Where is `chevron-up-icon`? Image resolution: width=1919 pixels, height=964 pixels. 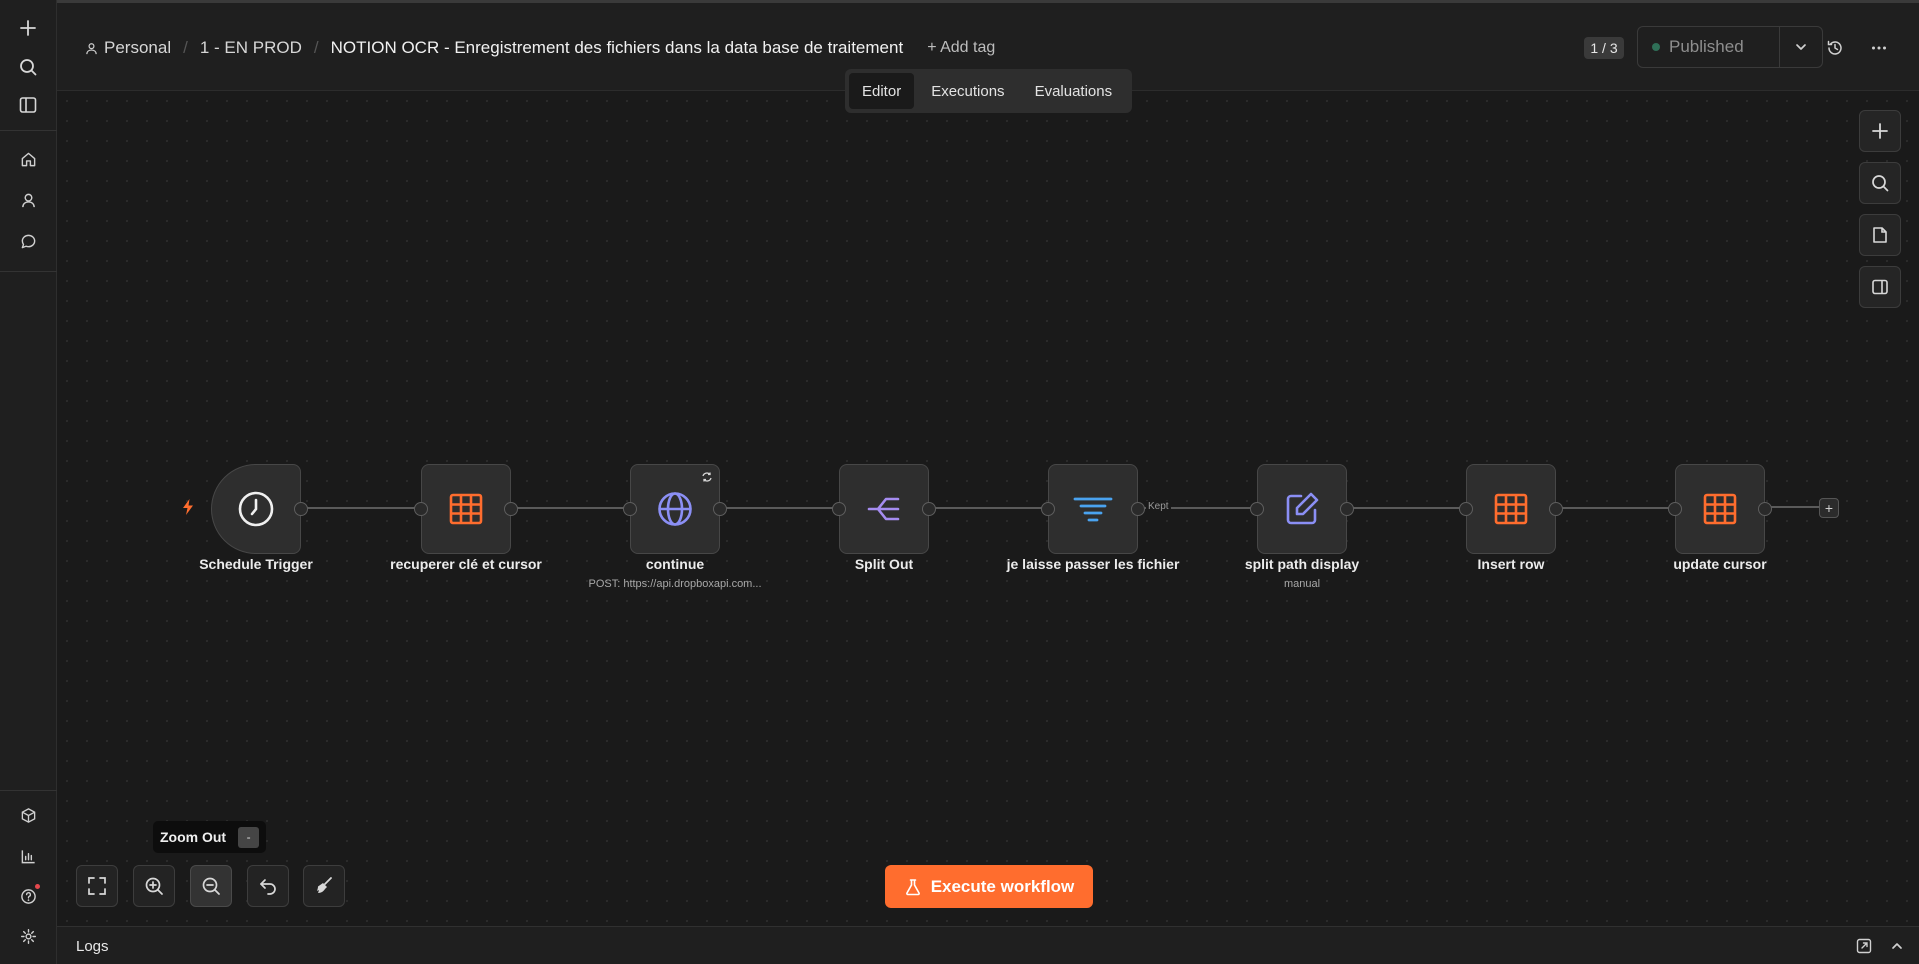
chevron-up-icon is located at coordinates (1897, 946).